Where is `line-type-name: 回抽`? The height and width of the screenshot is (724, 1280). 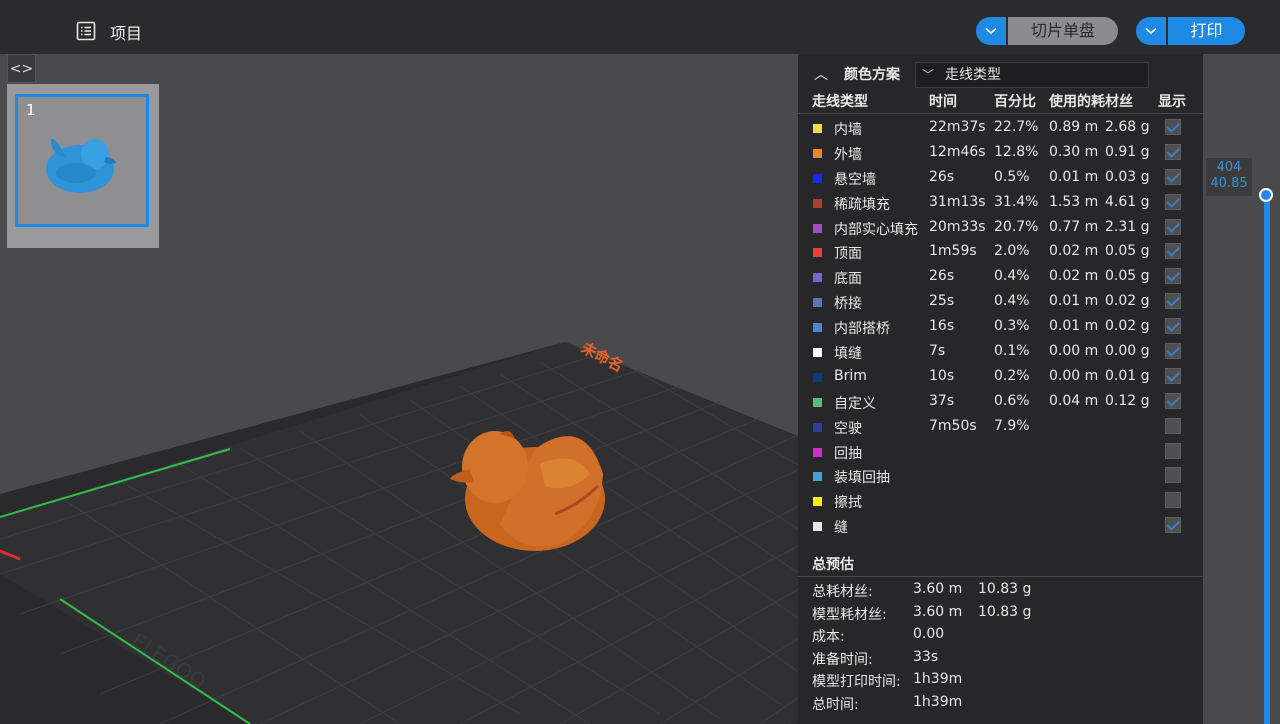
line-type-name: 回抽 is located at coordinates (848, 453).